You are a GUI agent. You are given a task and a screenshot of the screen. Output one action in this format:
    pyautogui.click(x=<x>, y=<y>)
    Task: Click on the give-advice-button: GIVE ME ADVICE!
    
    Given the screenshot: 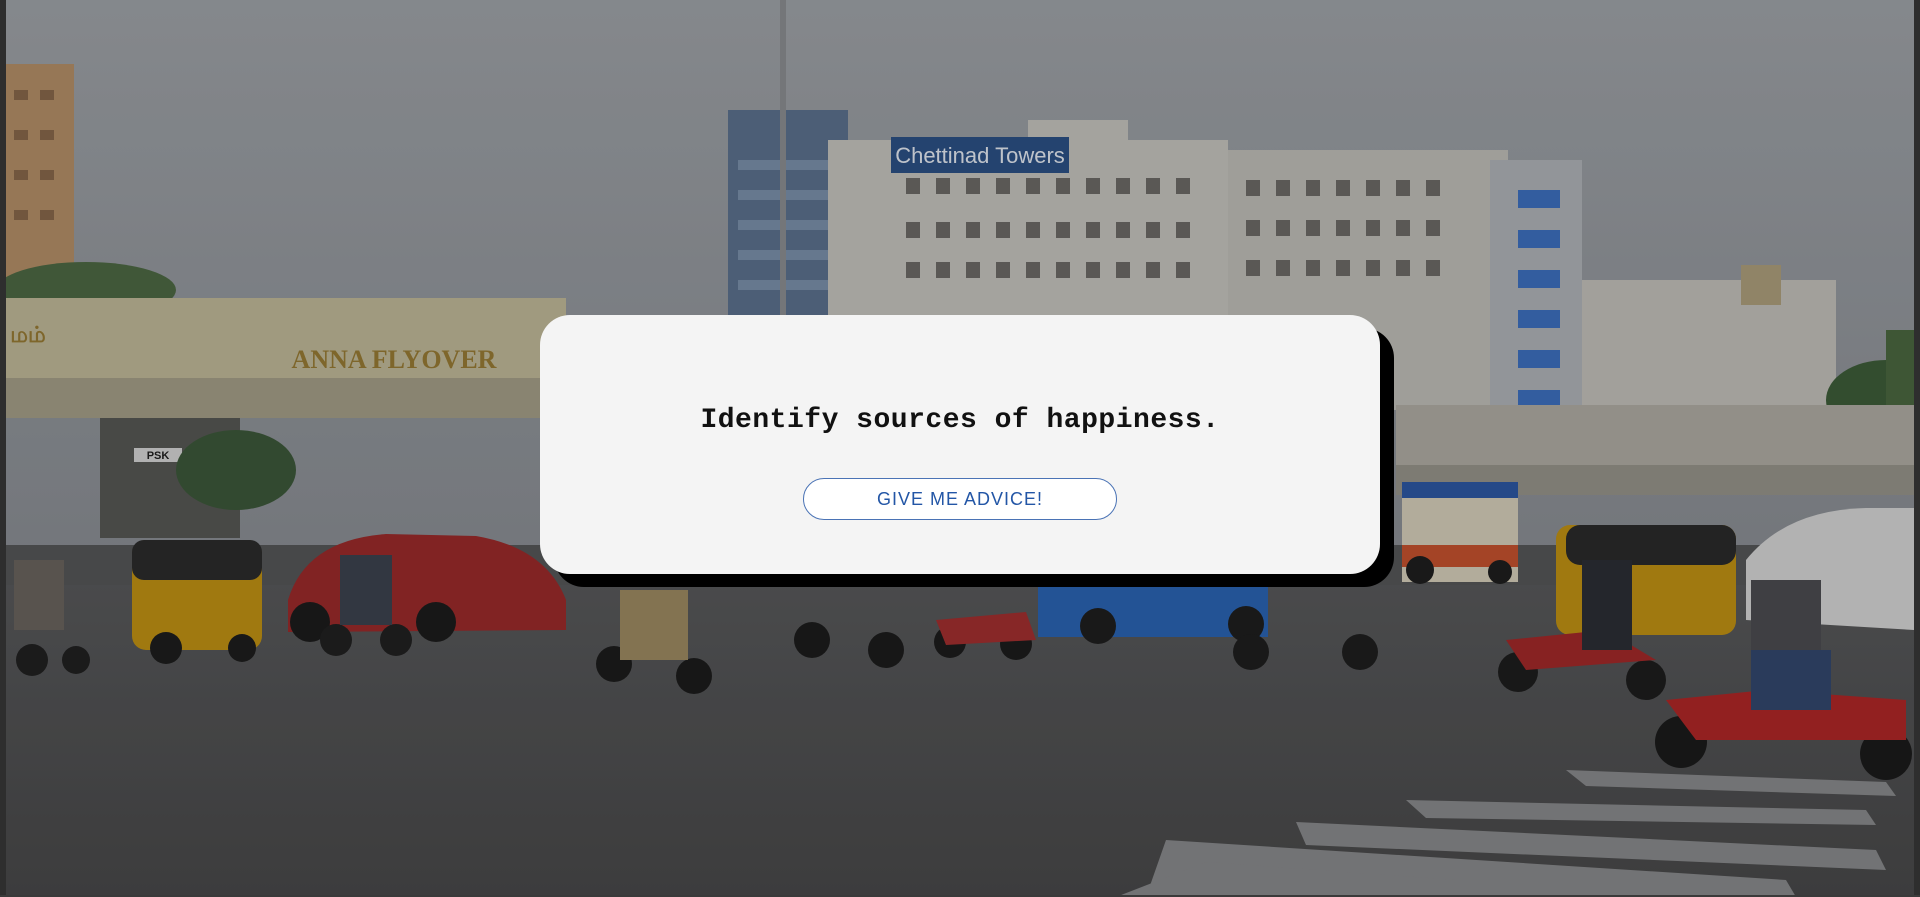 What is the action you would take?
    pyautogui.click(x=960, y=499)
    